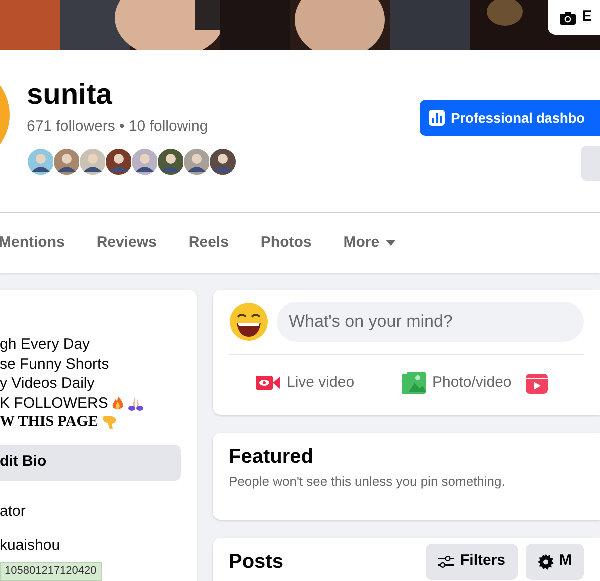  What do you see at coordinates (47, 384) in the screenshot?
I see `bio-text: y Videos Daily` at bounding box center [47, 384].